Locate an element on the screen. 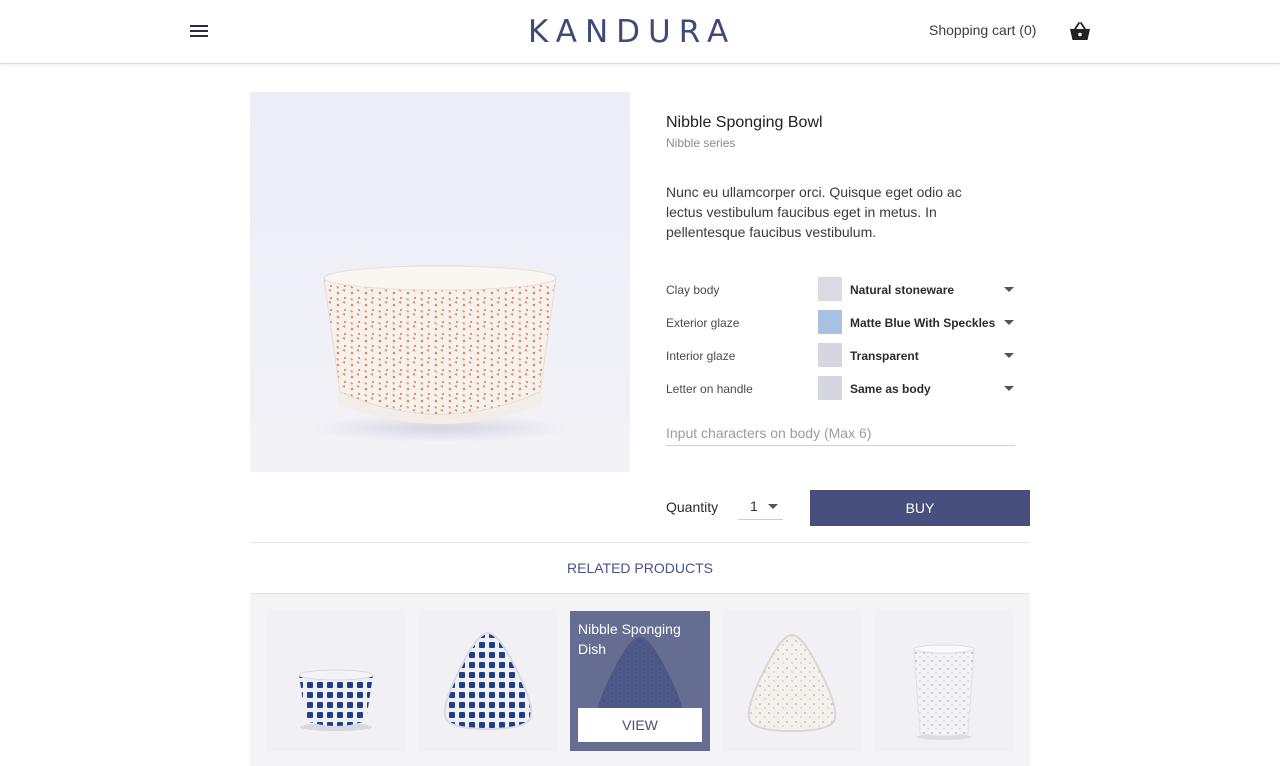  option-row-letter-on-handle: Letter on handle Same as body is located at coordinates (841, 389).